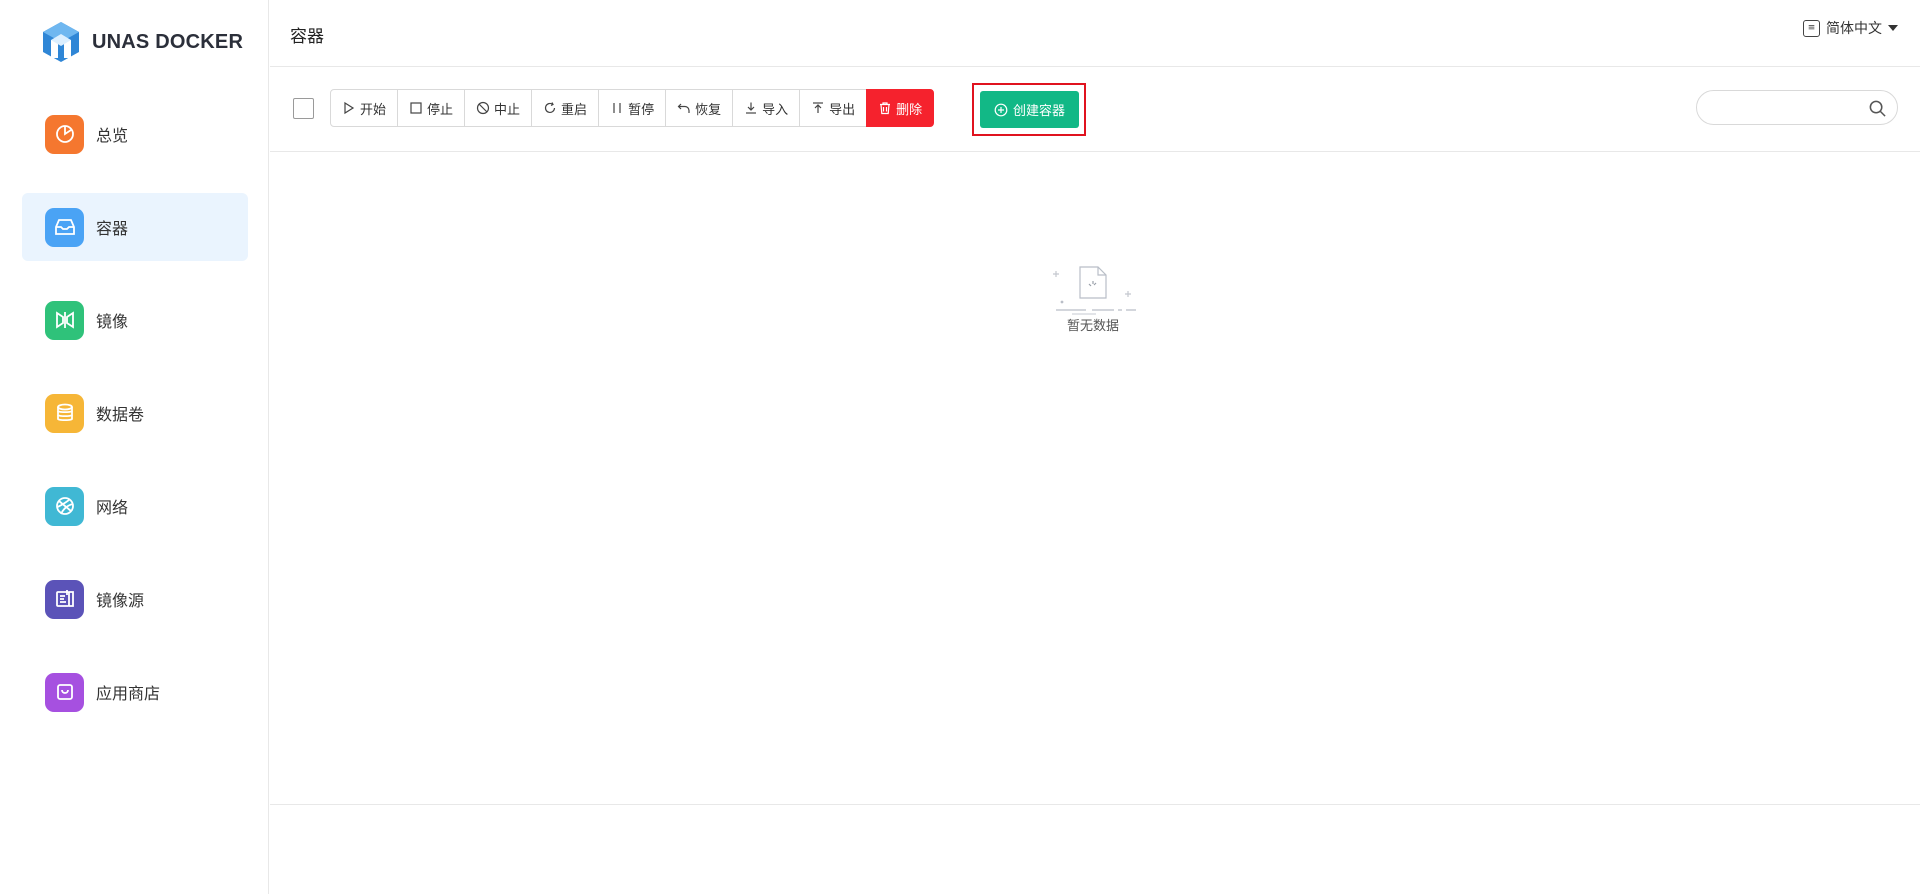  What do you see at coordinates (64, 599) in the screenshot?
I see `registry-icon` at bounding box center [64, 599].